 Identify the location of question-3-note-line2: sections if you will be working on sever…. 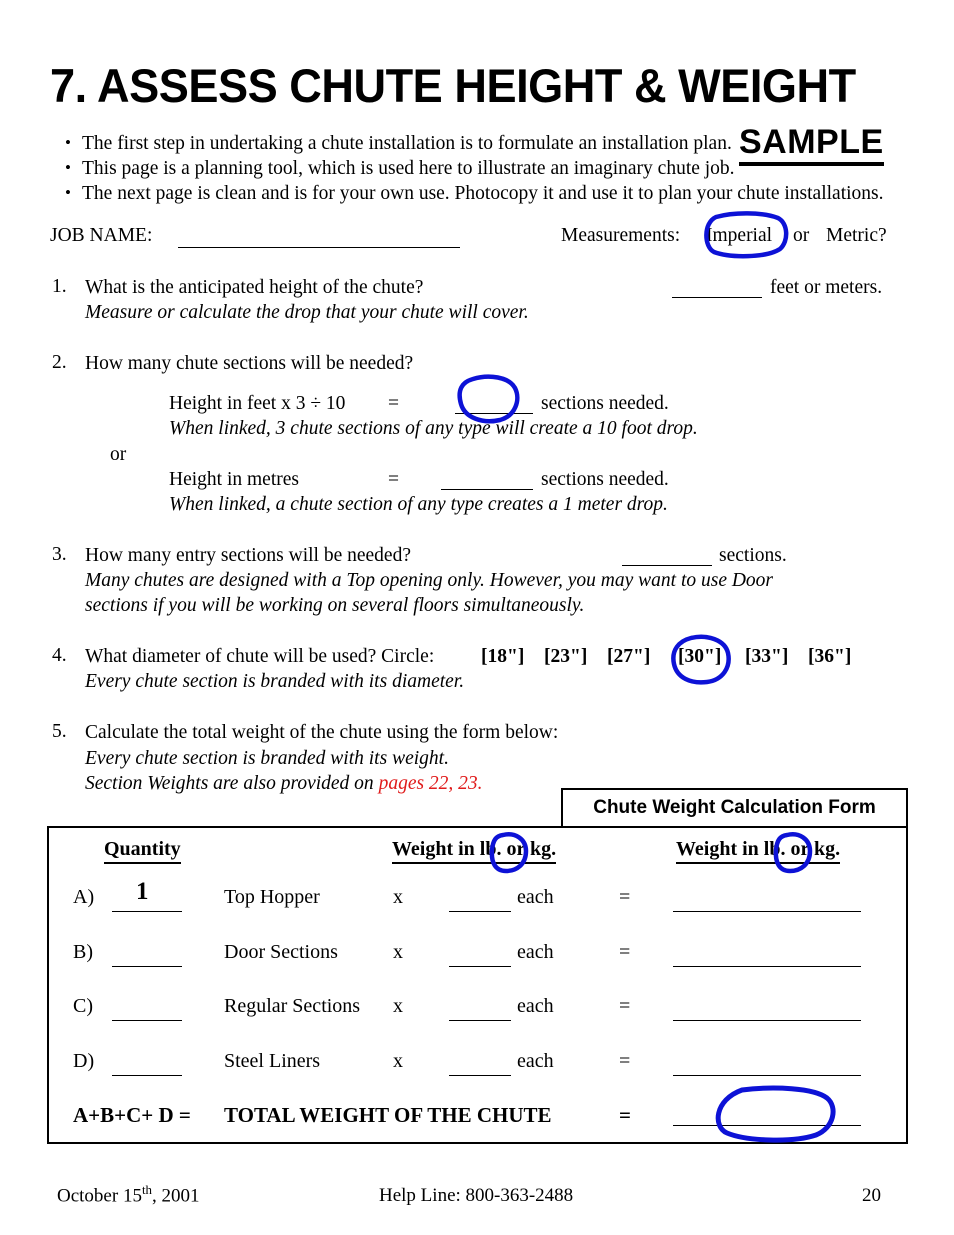
(335, 605).